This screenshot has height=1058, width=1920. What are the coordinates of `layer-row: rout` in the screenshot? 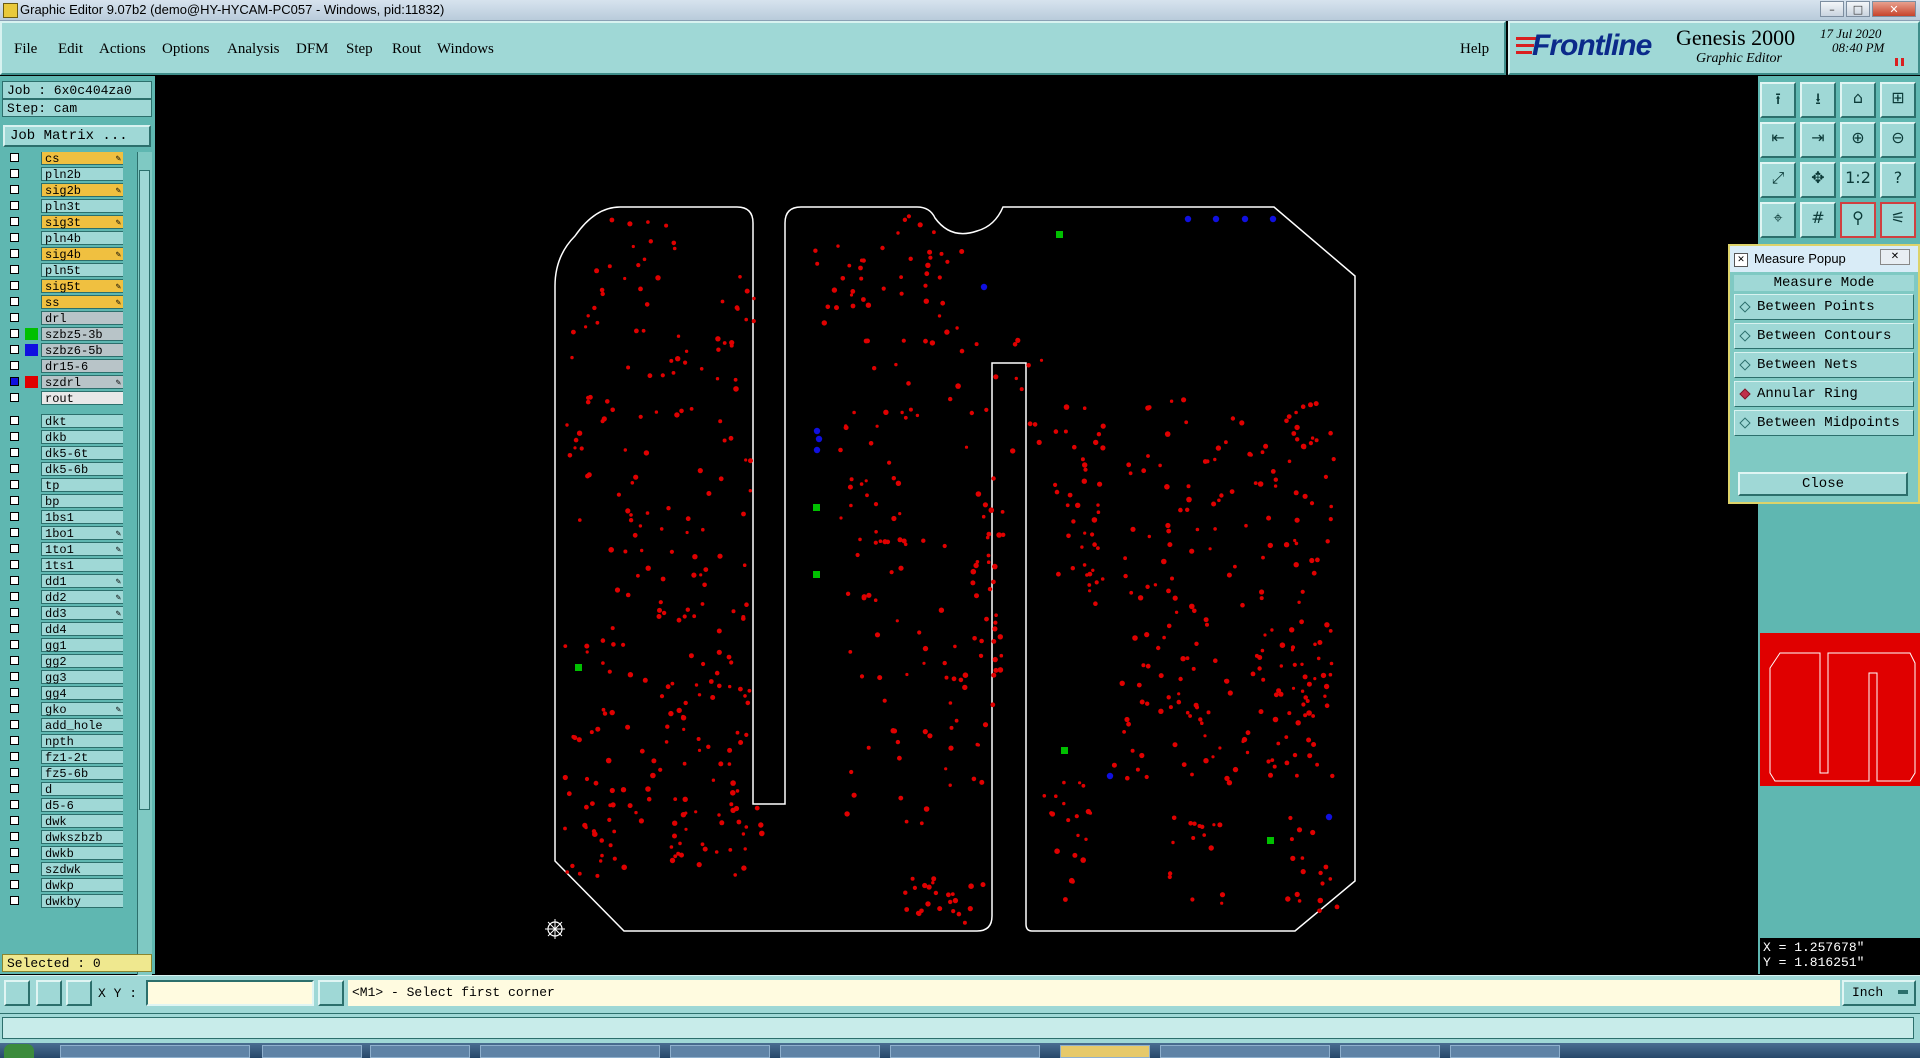 It's located at (63, 398).